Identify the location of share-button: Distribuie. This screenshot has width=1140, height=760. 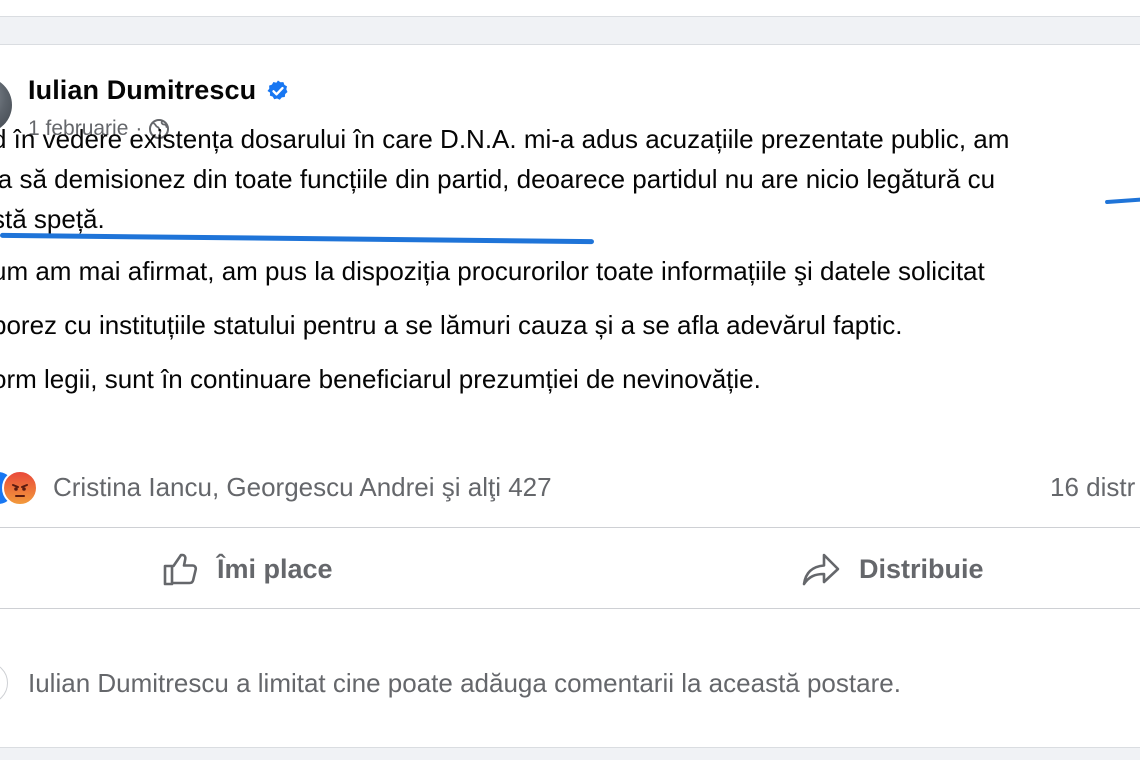
(892, 569).